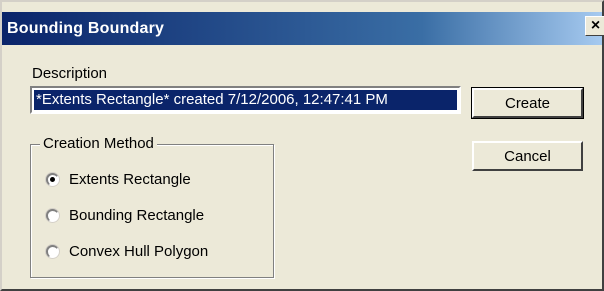 This screenshot has height=291, width=604. Describe the element at coordinates (527, 103) in the screenshot. I see `create-button: Create` at that location.